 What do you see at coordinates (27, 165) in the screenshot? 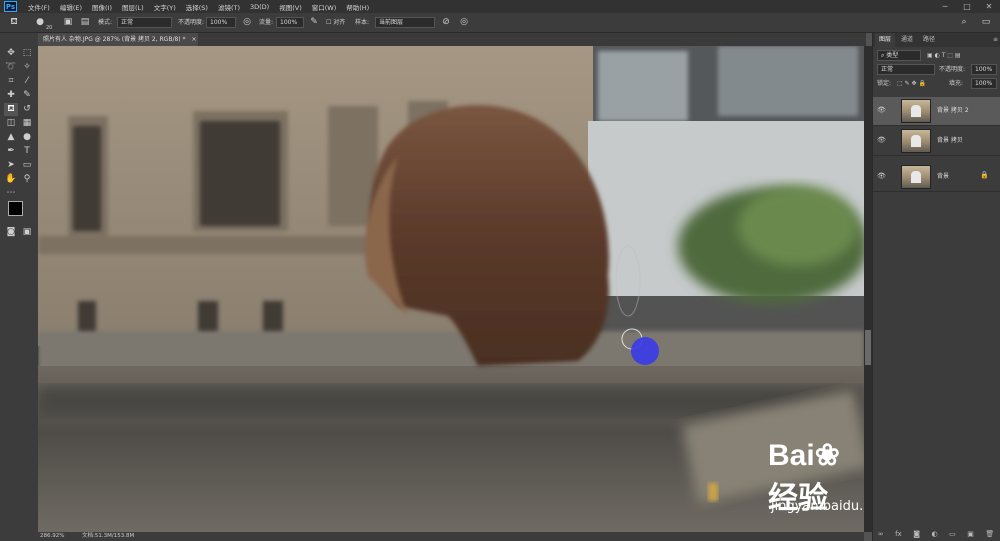
I see `shape-tool-icon: ▭` at bounding box center [27, 165].